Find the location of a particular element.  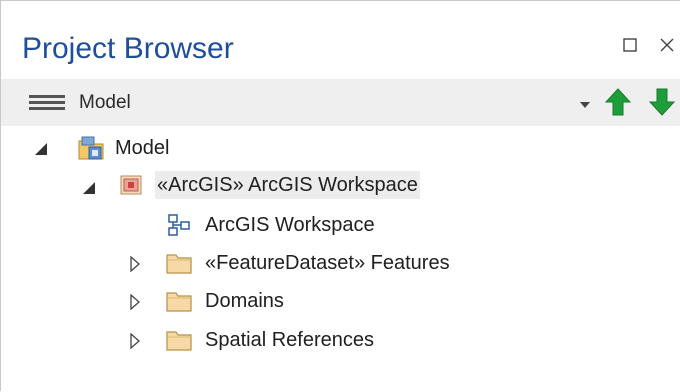

diagram-icon is located at coordinates (179, 225).